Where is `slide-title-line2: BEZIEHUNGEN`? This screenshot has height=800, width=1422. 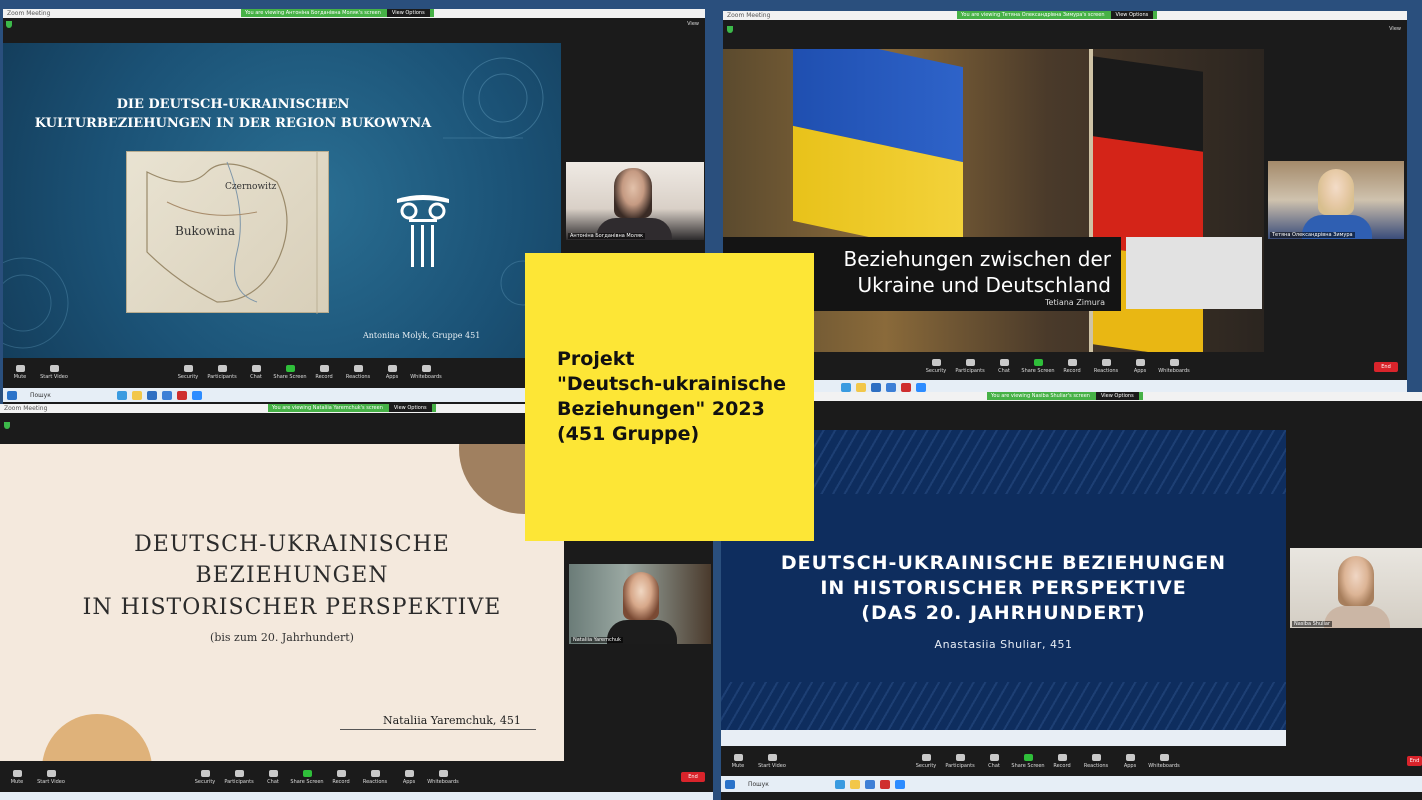
slide-title-line2: BEZIEHUNGEN is located at coordinates (292, 575).